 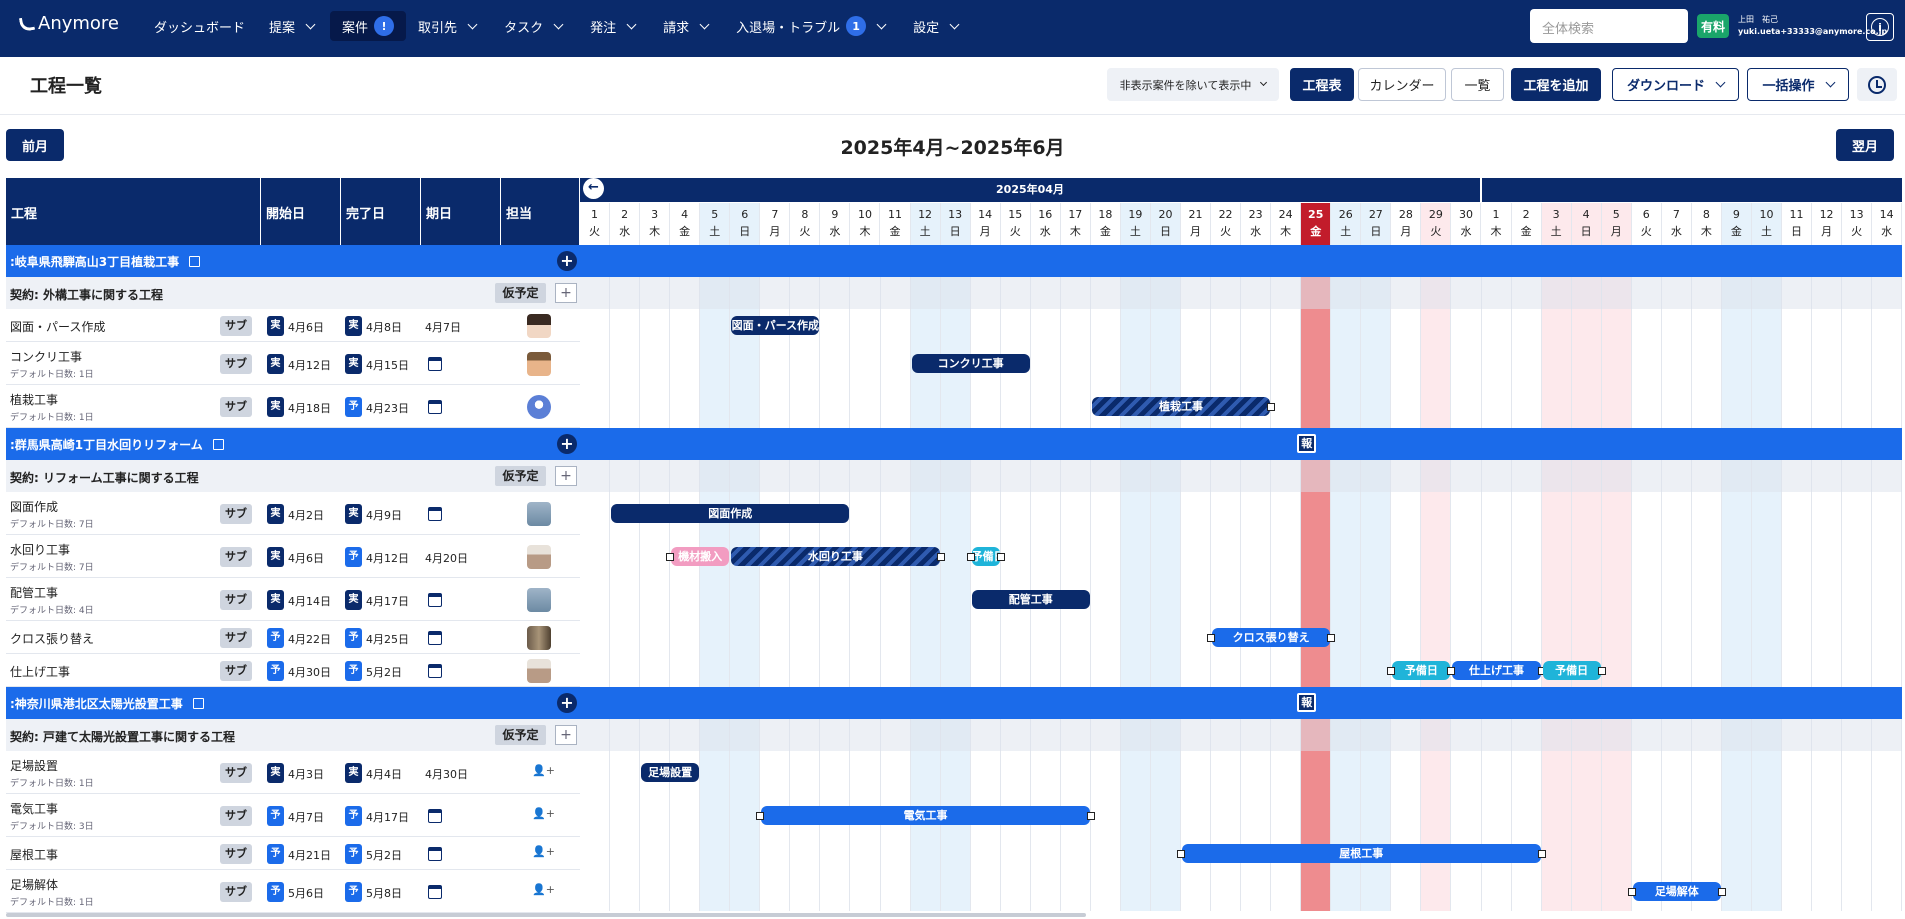 What do you see at coordinates (446, 558) in the screenshot?
I see `due-date: 4月20日` at bounding box center [446, 558].